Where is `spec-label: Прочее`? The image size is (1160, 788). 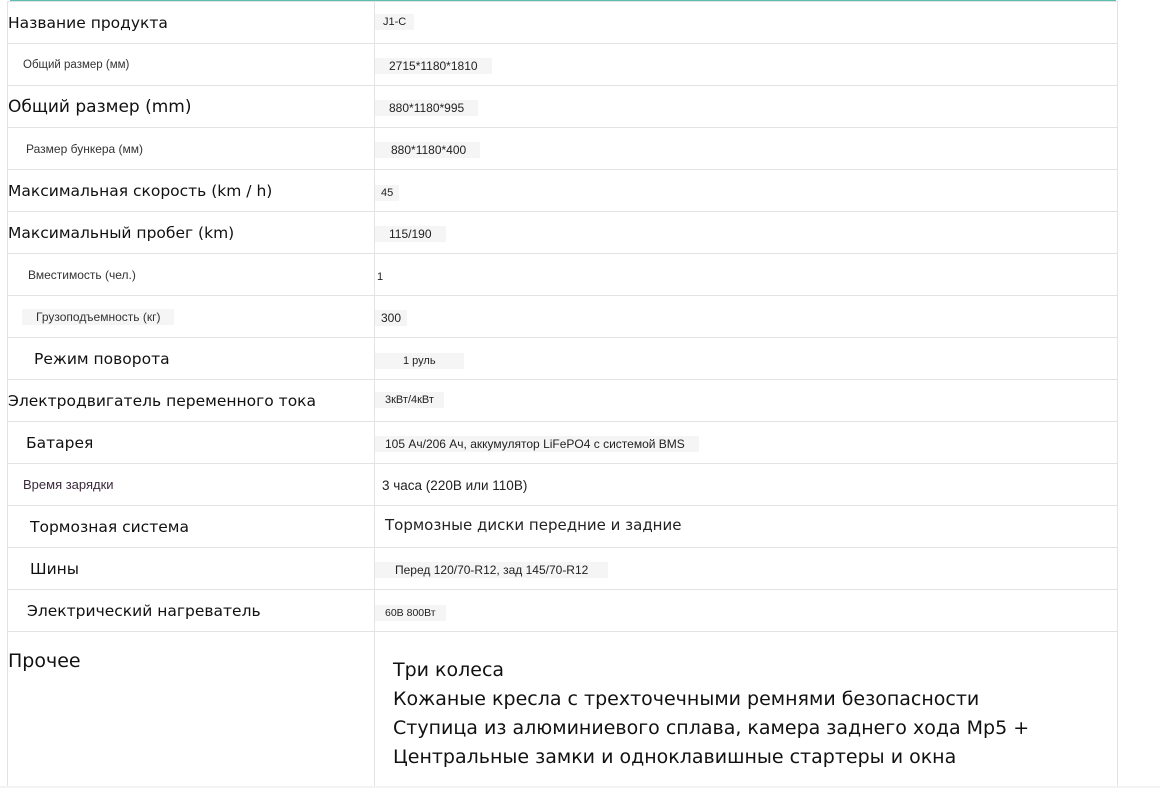
spec-label: Прочее is located at coordinates (191, 709).